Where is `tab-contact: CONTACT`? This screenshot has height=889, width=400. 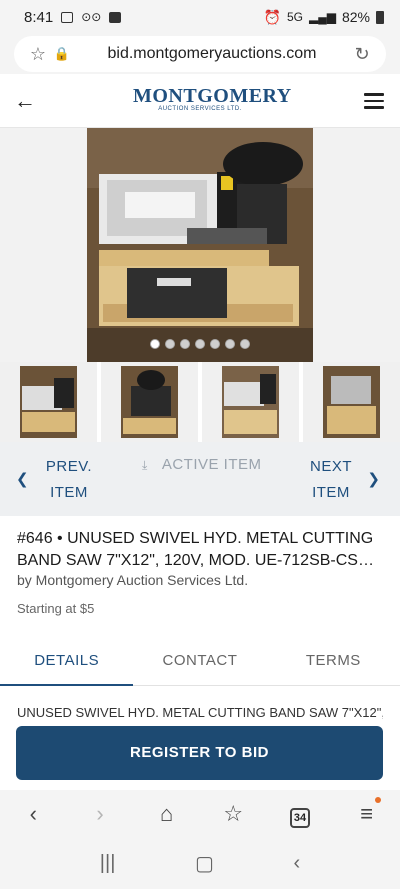
tab-contact: CONTACT is located at coordinates (199, 660).